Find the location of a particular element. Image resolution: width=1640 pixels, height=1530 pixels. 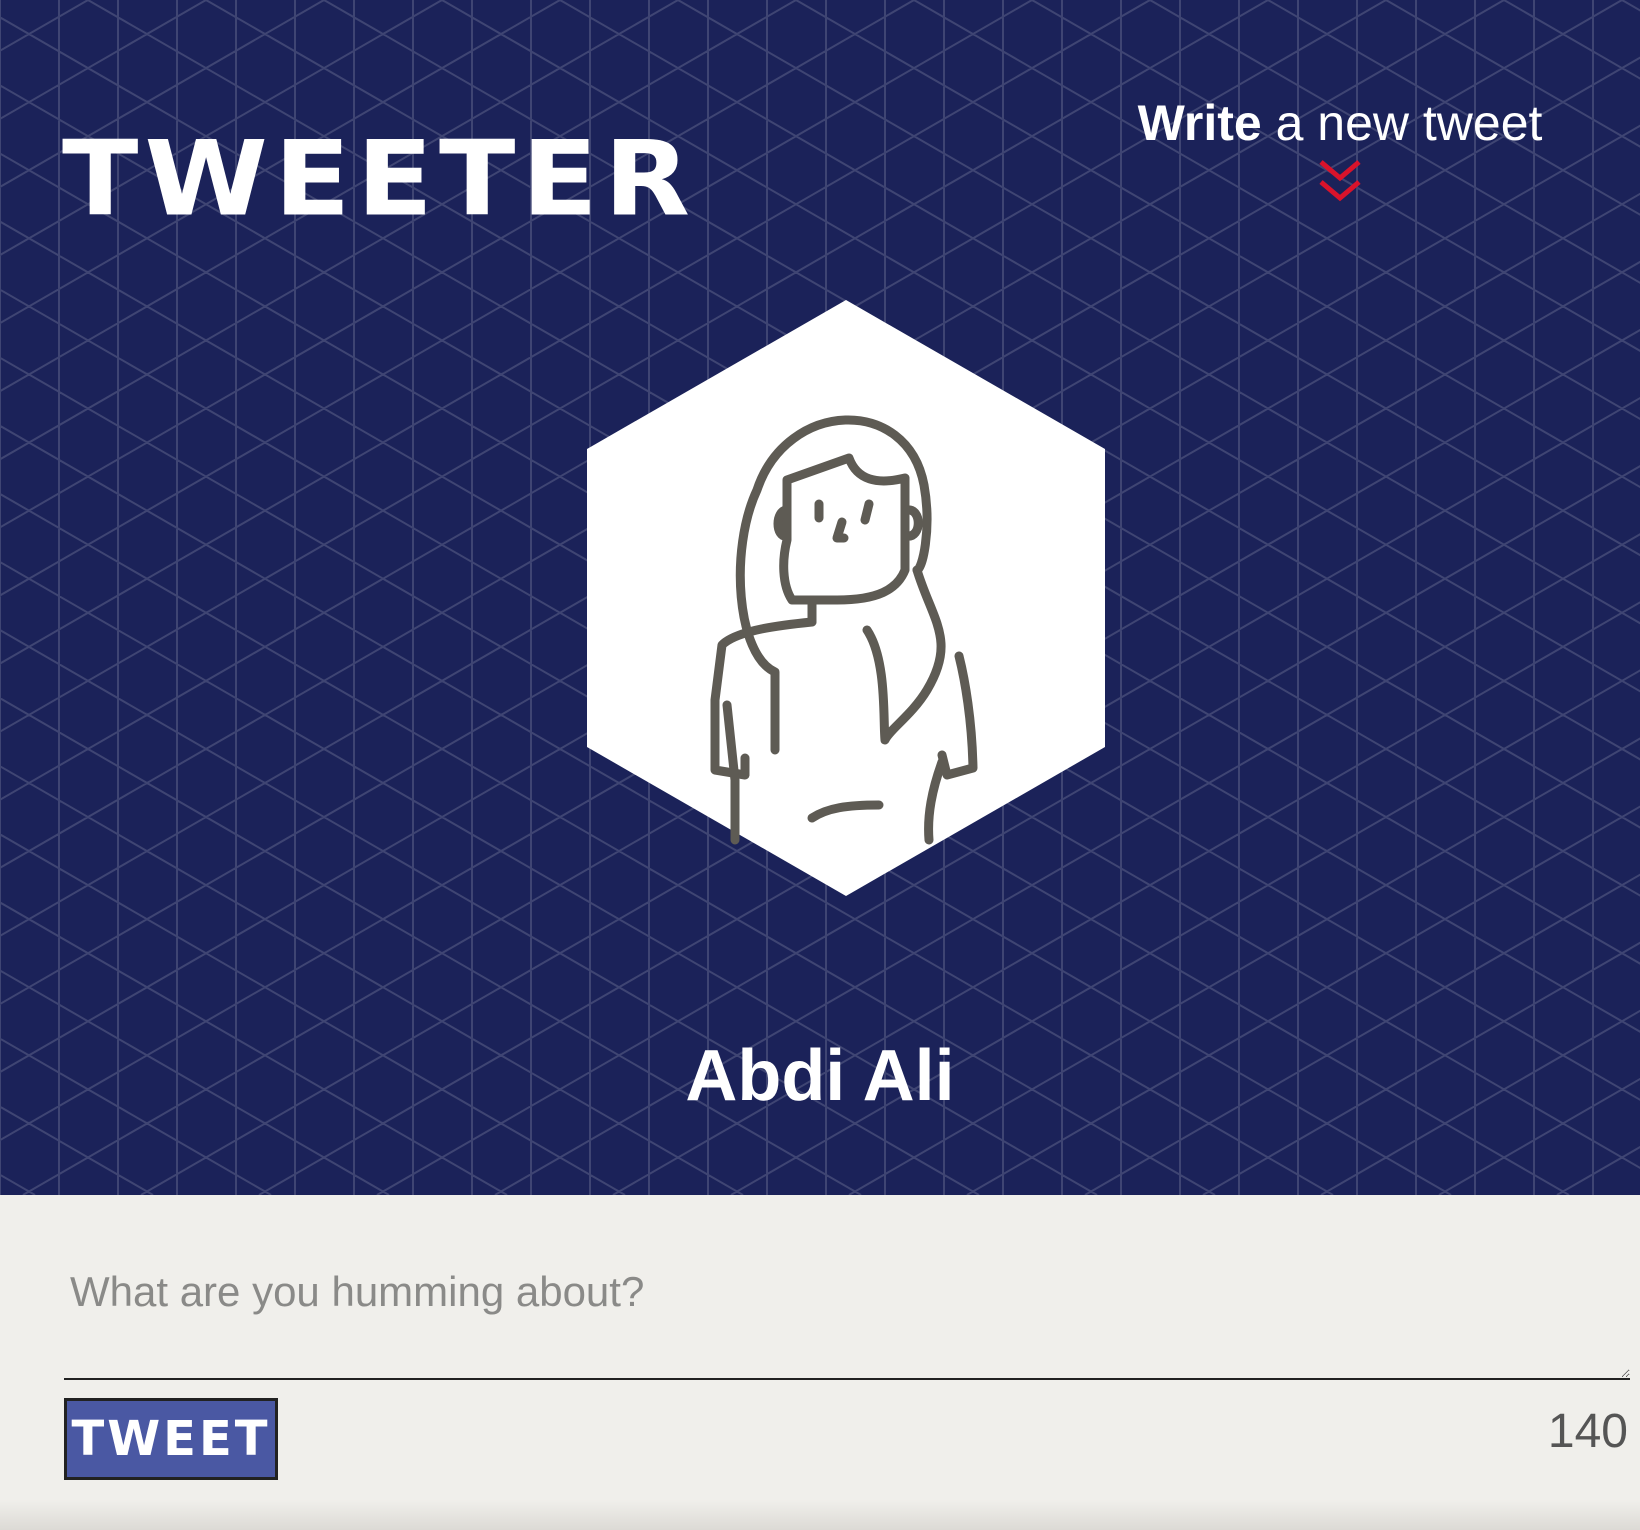

tweet-button: TWEET is located at coordinates (171, 1439).